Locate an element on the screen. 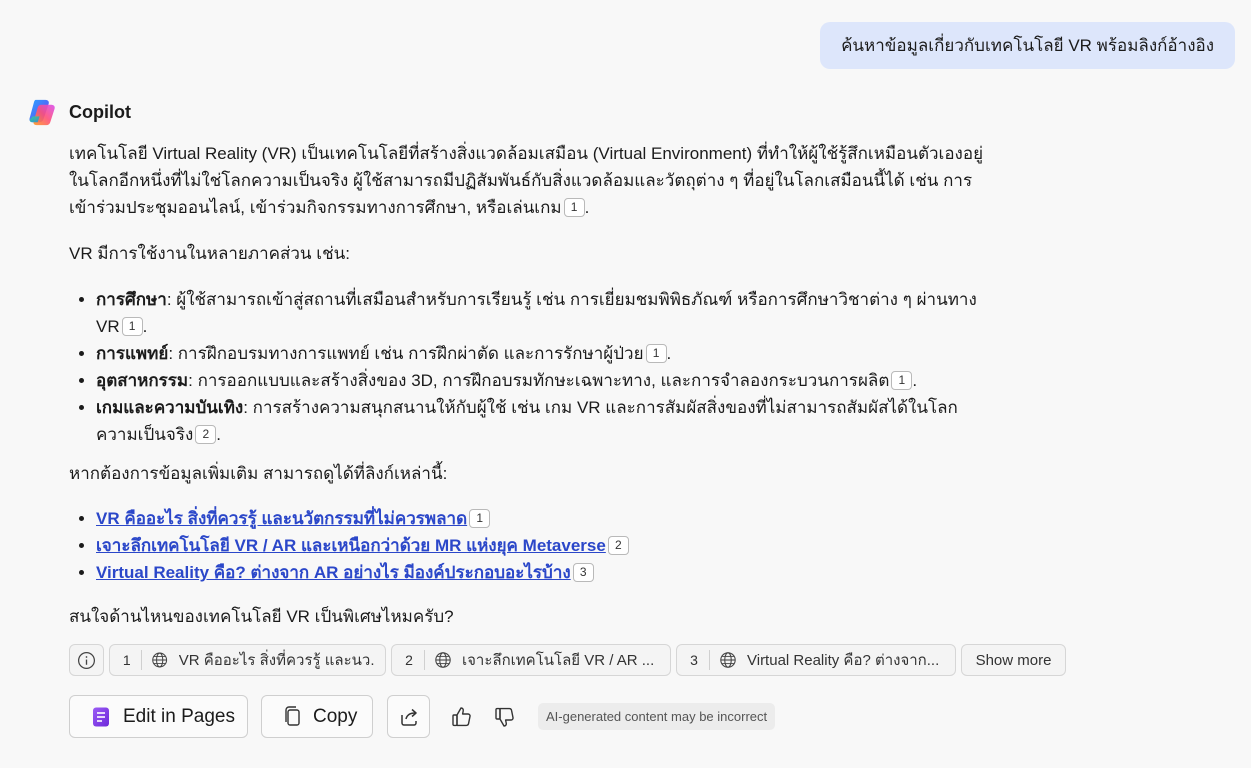  share-button is located at coordinates (408, 716).